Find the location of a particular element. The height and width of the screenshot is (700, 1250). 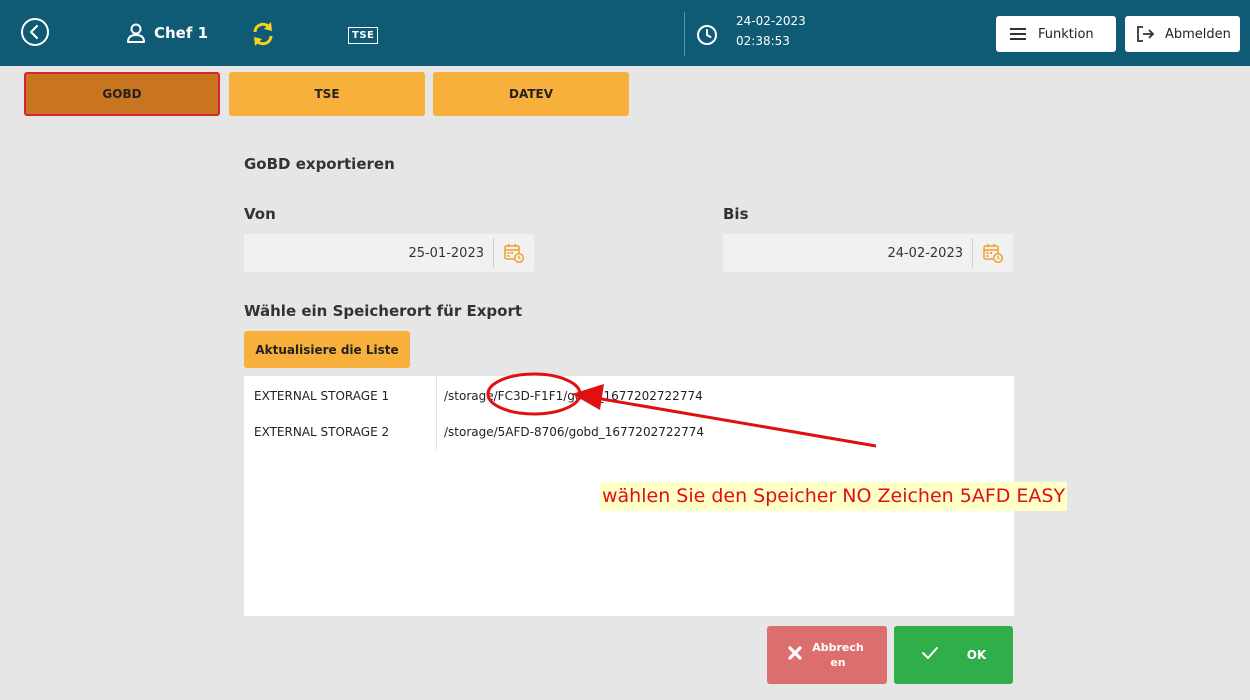

menu-icon is located at coordinates (1018, 34).